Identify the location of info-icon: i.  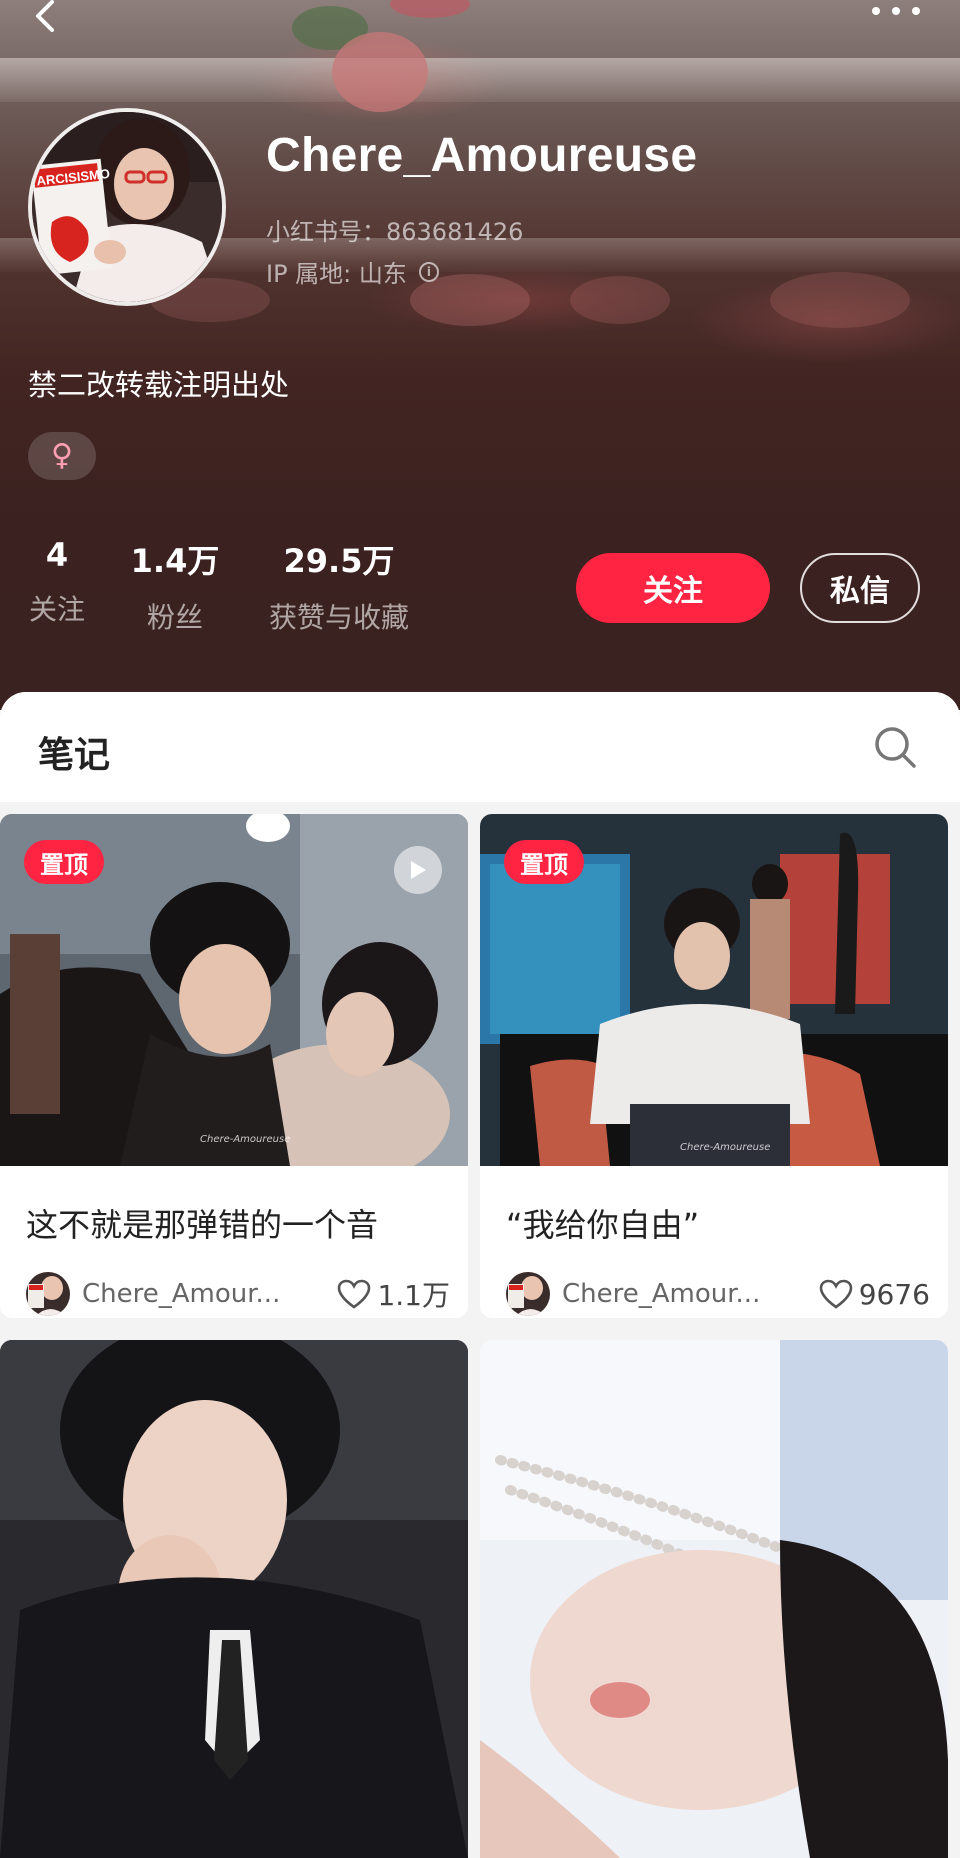
(428, 271).